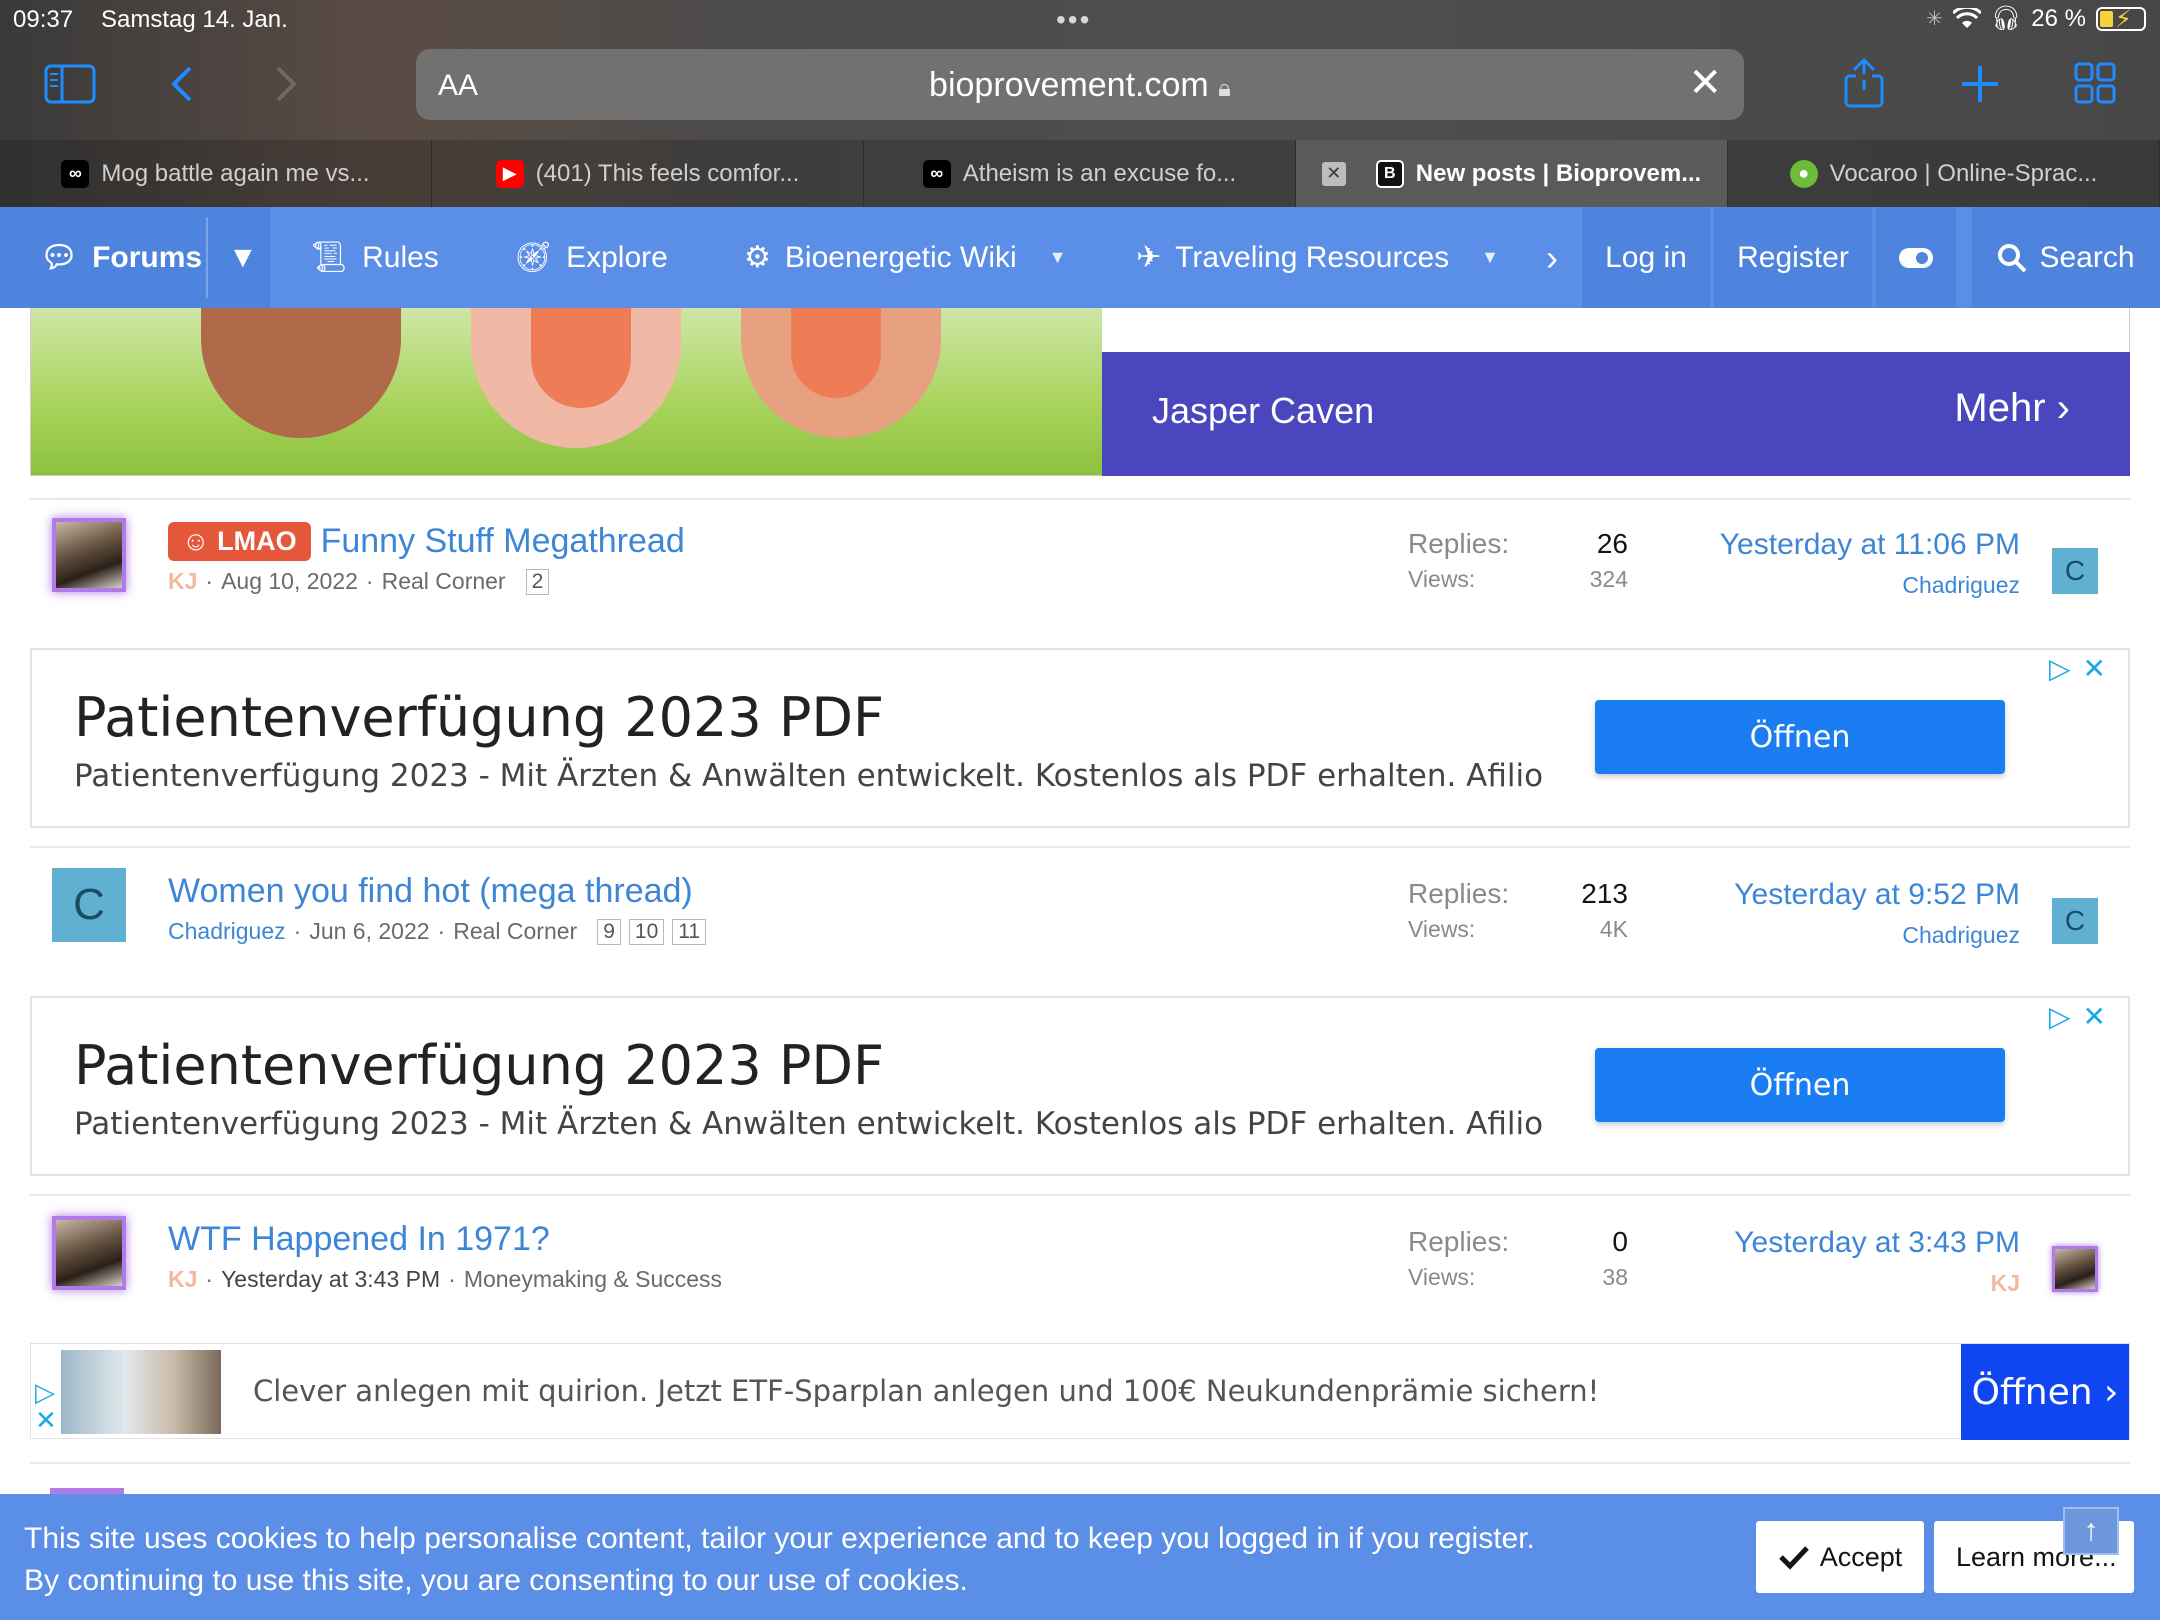 The image size is (2160, 1620). I want to click on row-divider, so click(1080, 1195).